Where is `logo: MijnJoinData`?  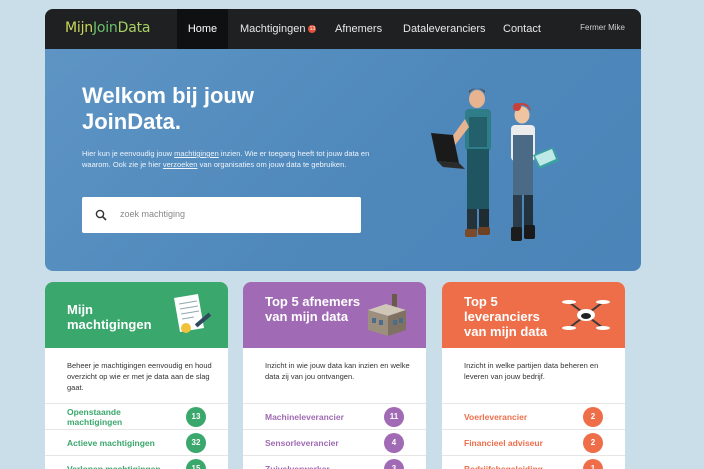 logo: MijnJoinData is located at coordinates (107, 28).